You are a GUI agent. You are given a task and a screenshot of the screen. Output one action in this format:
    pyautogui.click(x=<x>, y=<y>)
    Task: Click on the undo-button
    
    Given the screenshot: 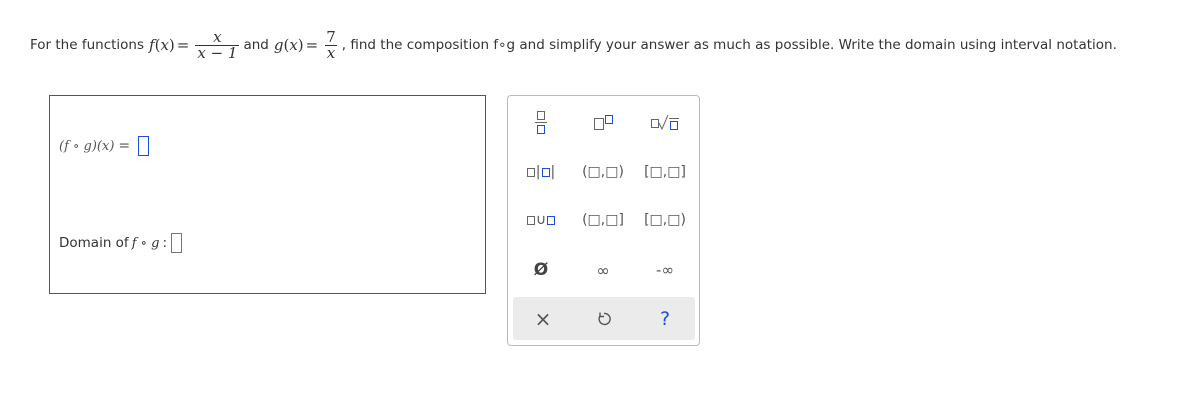 What is the action you would take?
    pyautogui.click(x=604, y=318)
    